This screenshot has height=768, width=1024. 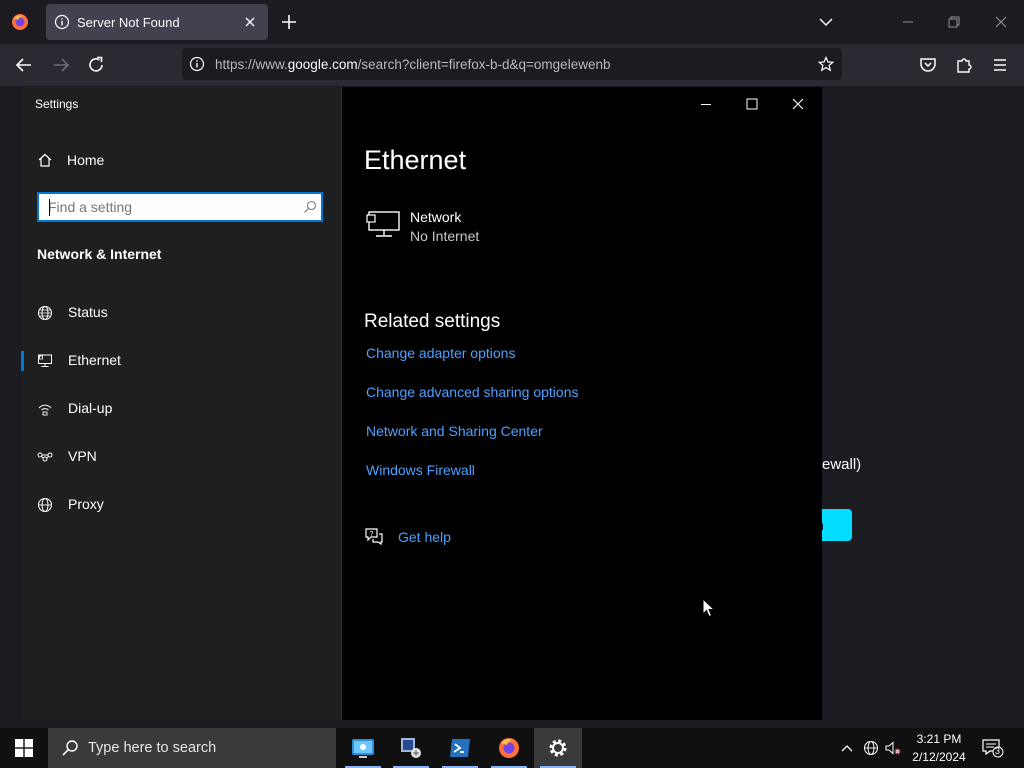 What do you see at coordinates (24, 748) in the screenshot?
I see `windows-start-icon` at bounding box center [24, 748].